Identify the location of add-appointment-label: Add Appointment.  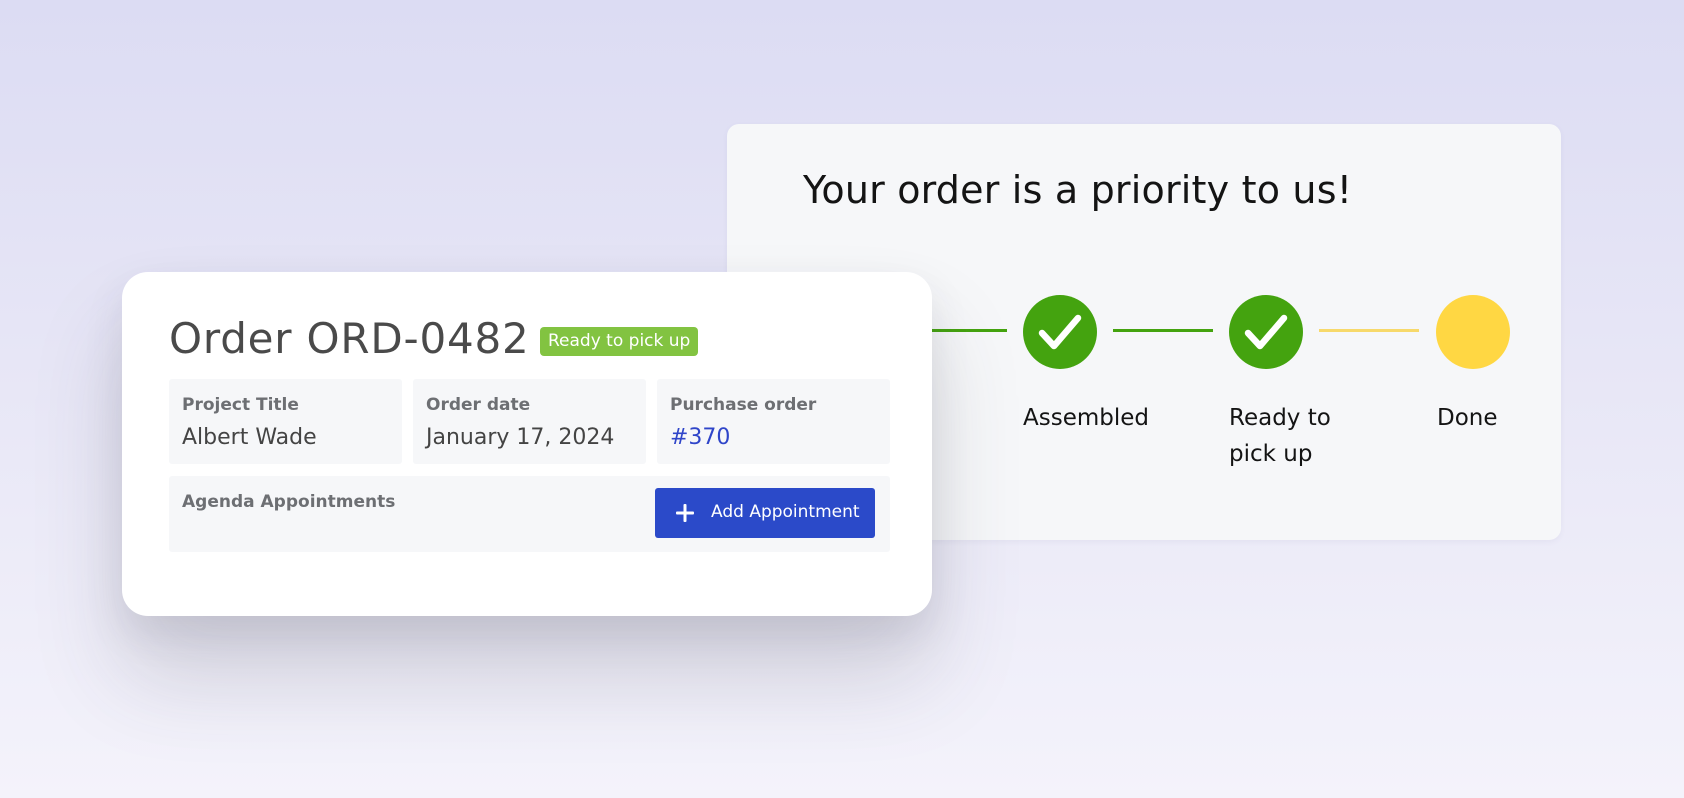
(785, 512).